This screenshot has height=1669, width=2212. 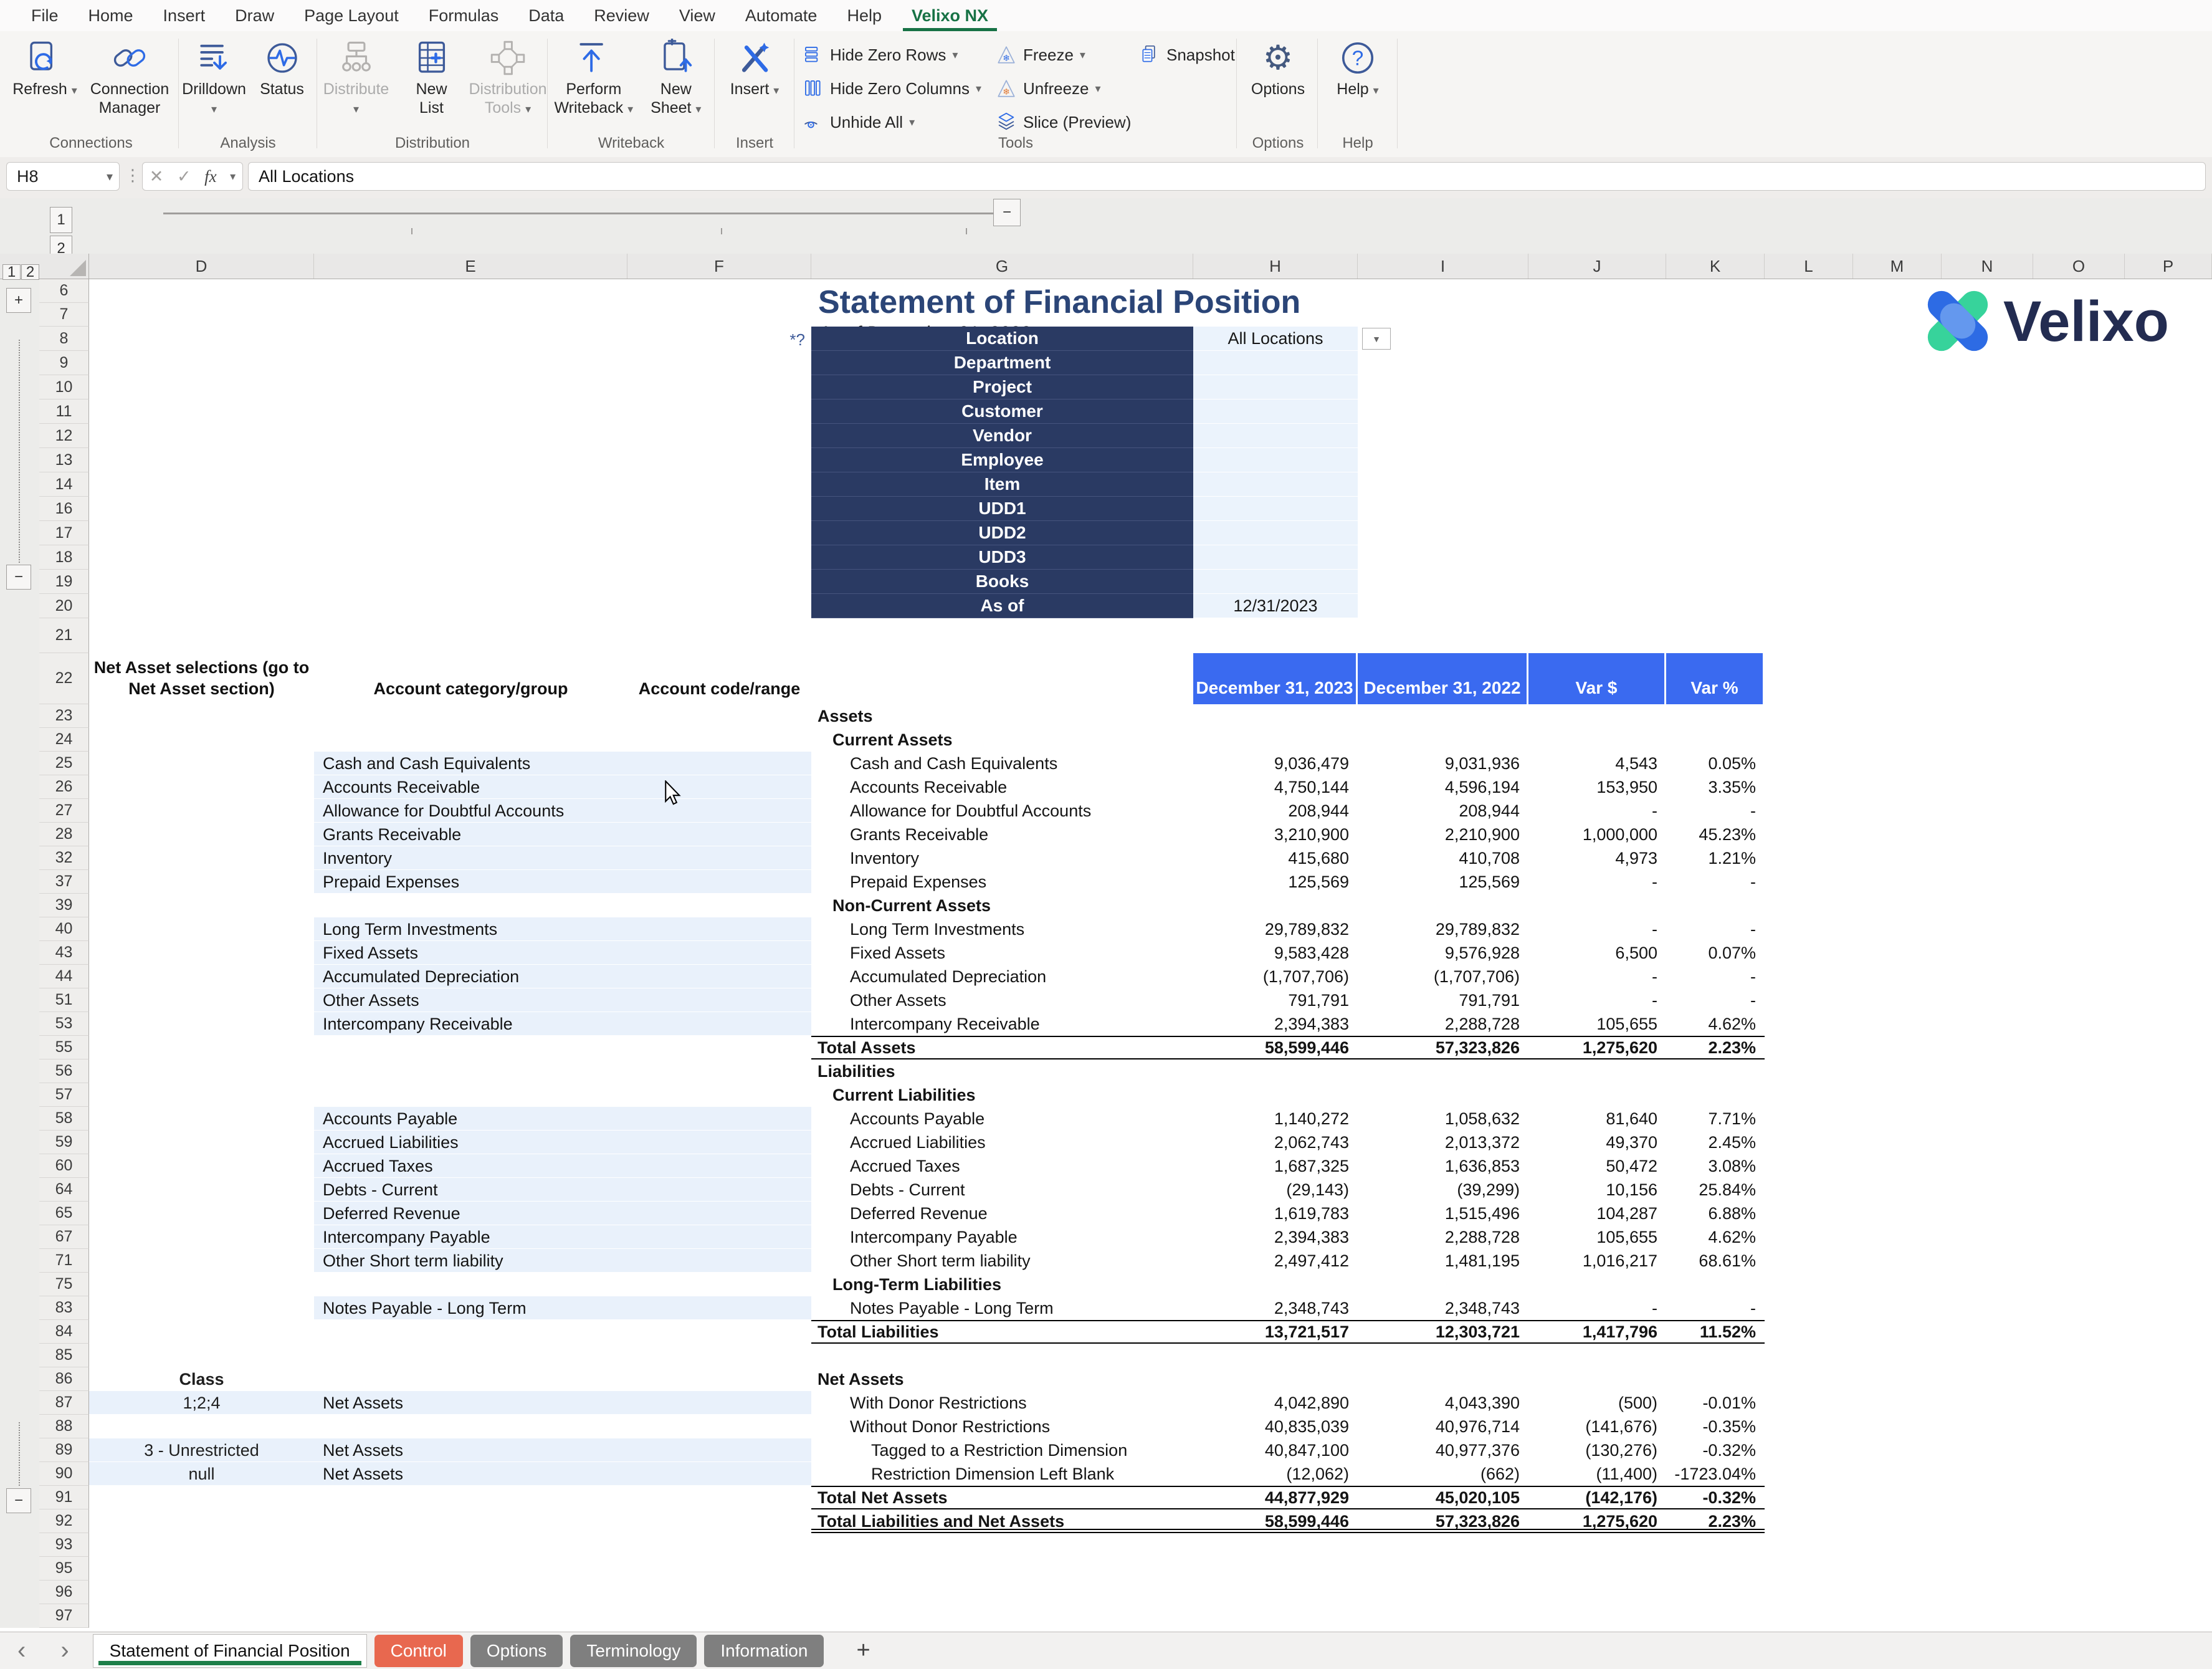 I want to click on column-header-P: P, so click(x=2168, y=266).